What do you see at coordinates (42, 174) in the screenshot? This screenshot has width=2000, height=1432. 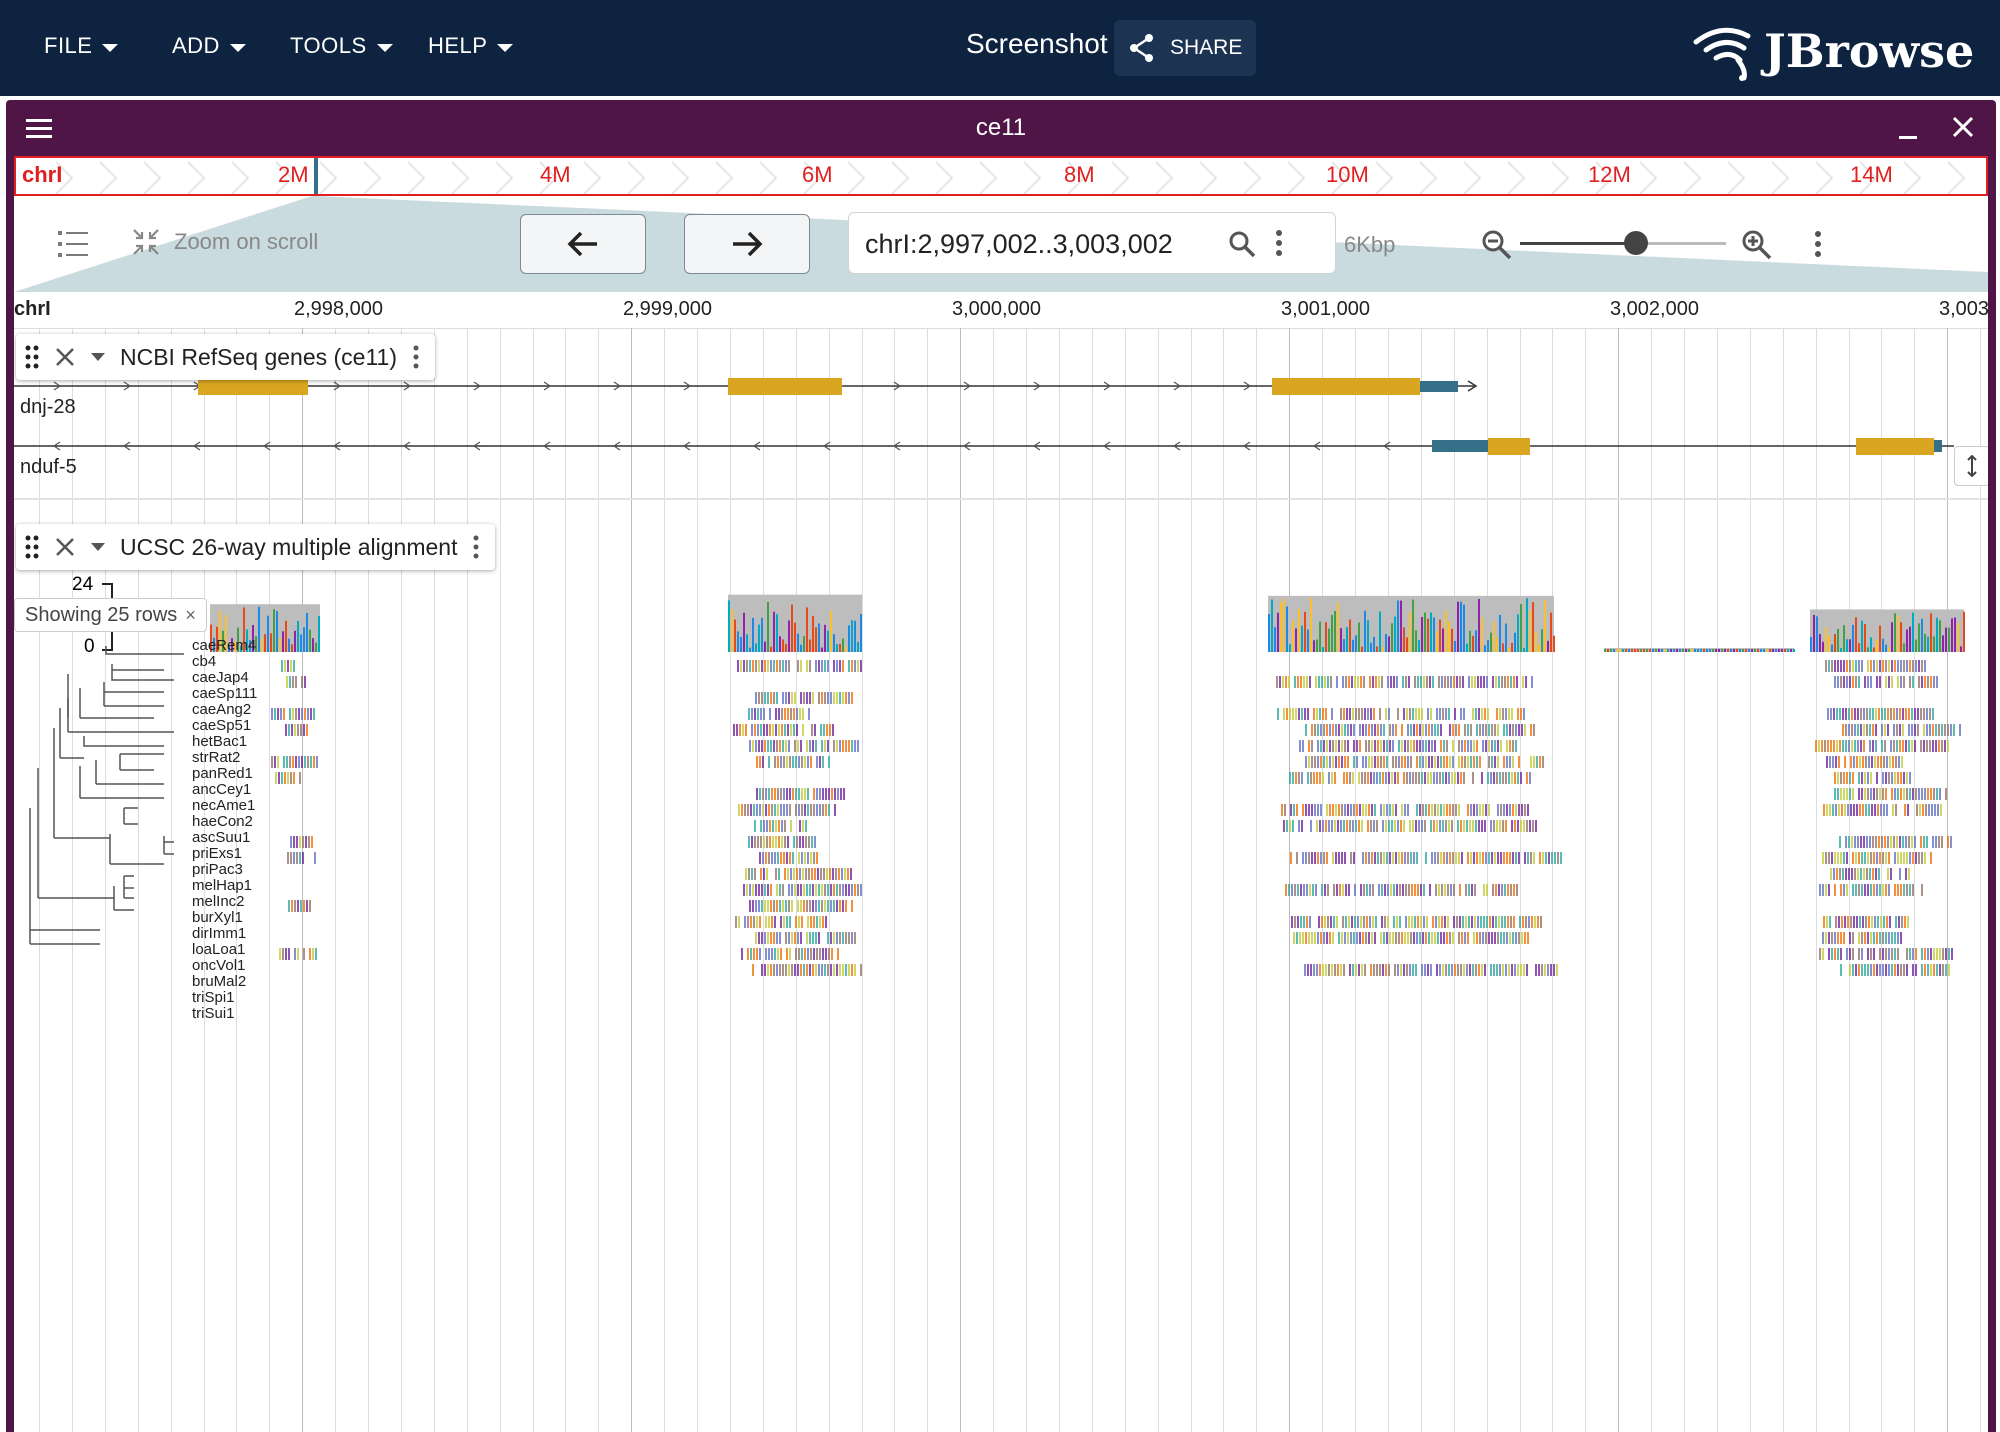 I see `overview-chrom-label: chrI` at bounding box center [42, 174].